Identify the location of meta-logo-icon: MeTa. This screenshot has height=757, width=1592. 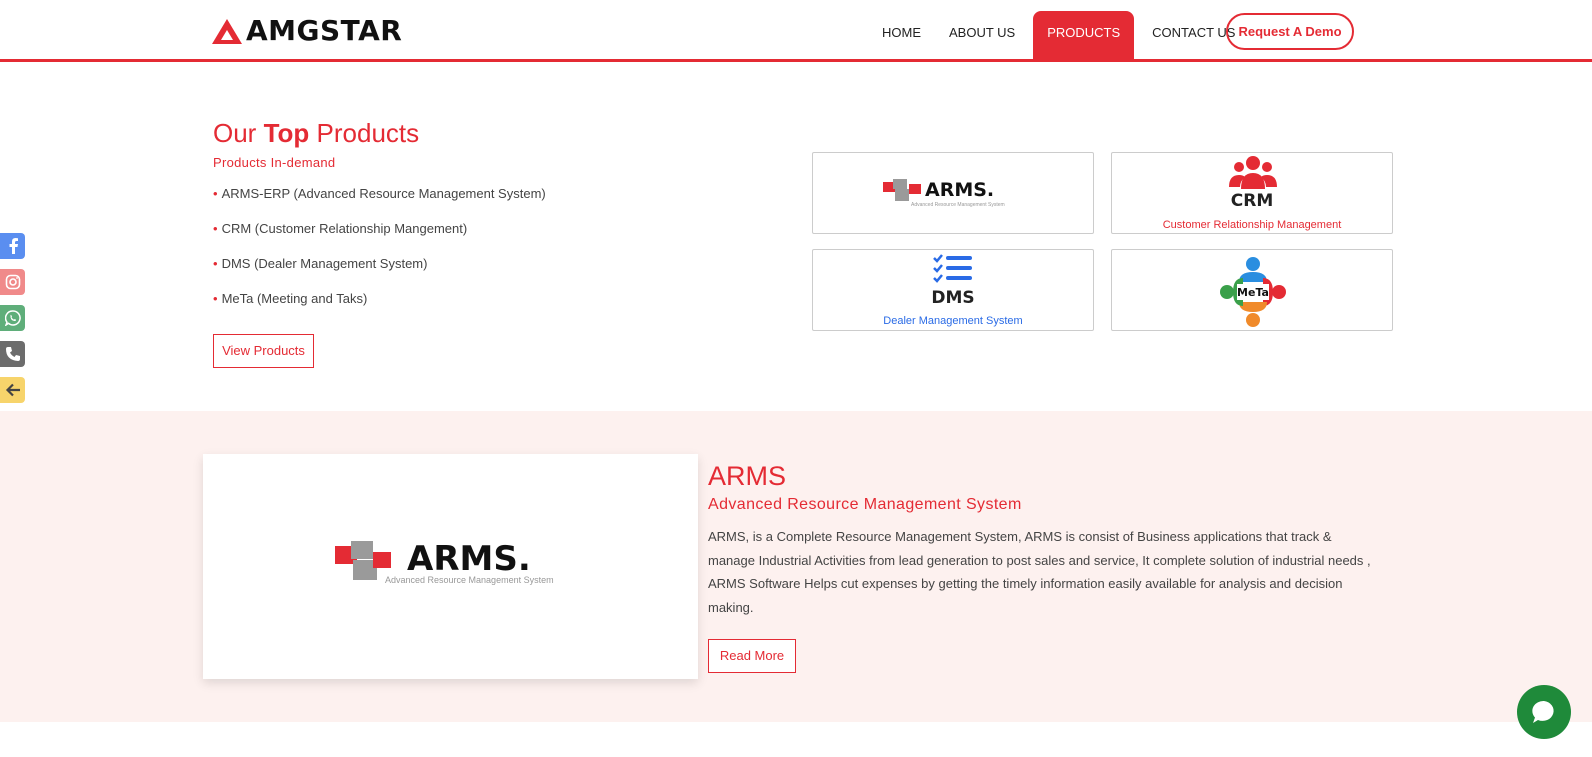
(1253, 292).